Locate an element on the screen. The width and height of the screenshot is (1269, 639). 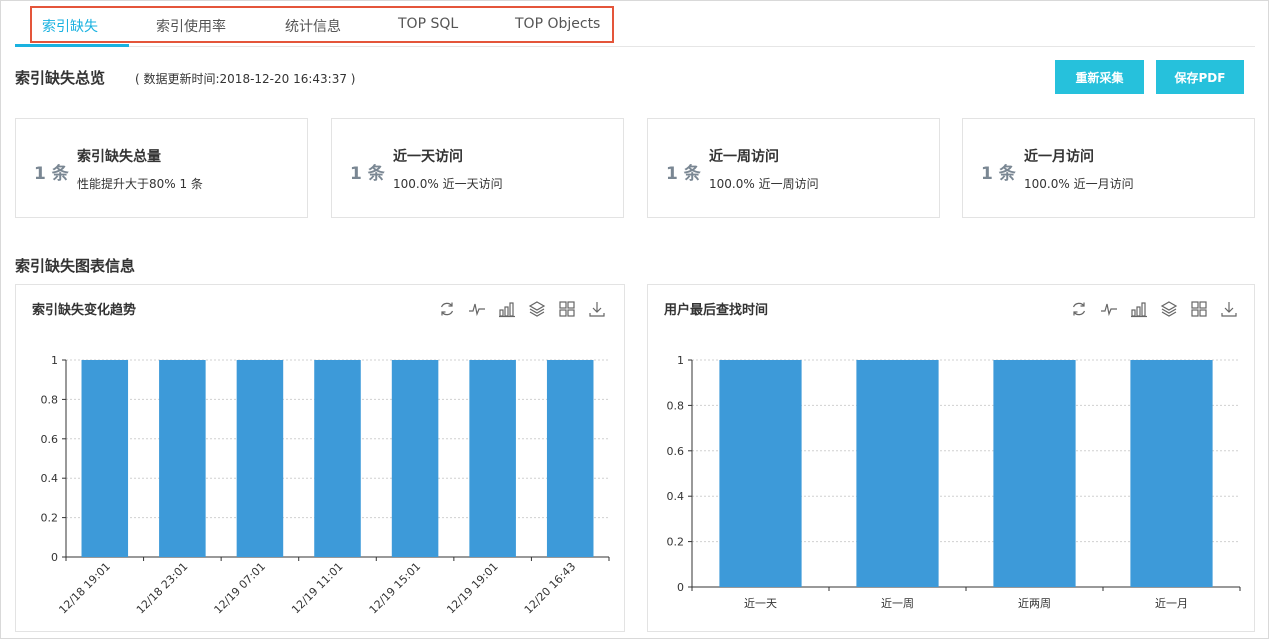
card-title: 近一周访问 is located at coordinates (744, 157).